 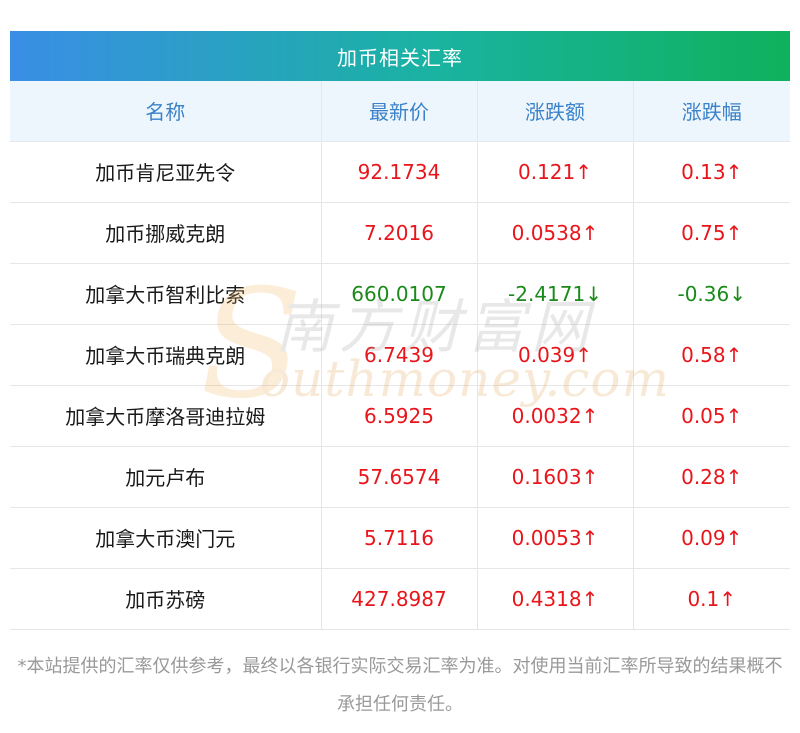 I want to click on price-change: 0.4318↑, so click(x=555, y=599).